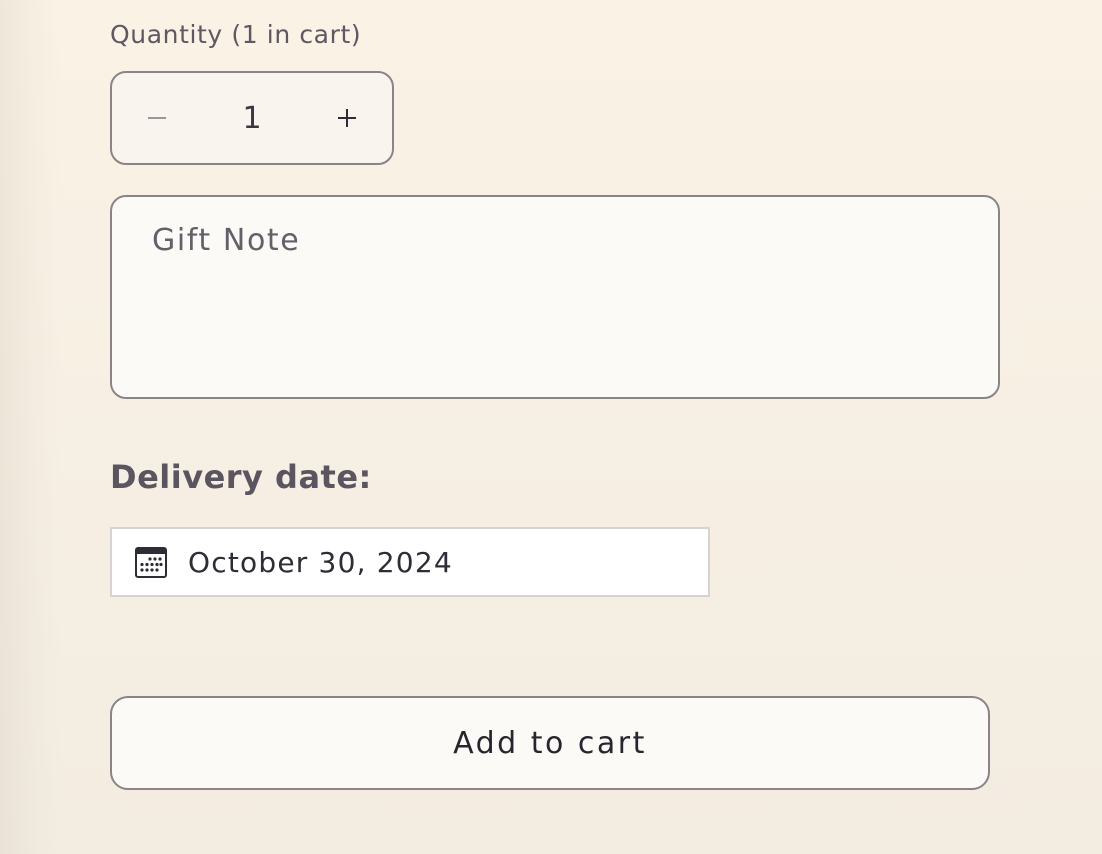 This screenshot has height=854, width=1102. I want to click on quantity-label: Quantity (1 in cart), so click(236, 34).